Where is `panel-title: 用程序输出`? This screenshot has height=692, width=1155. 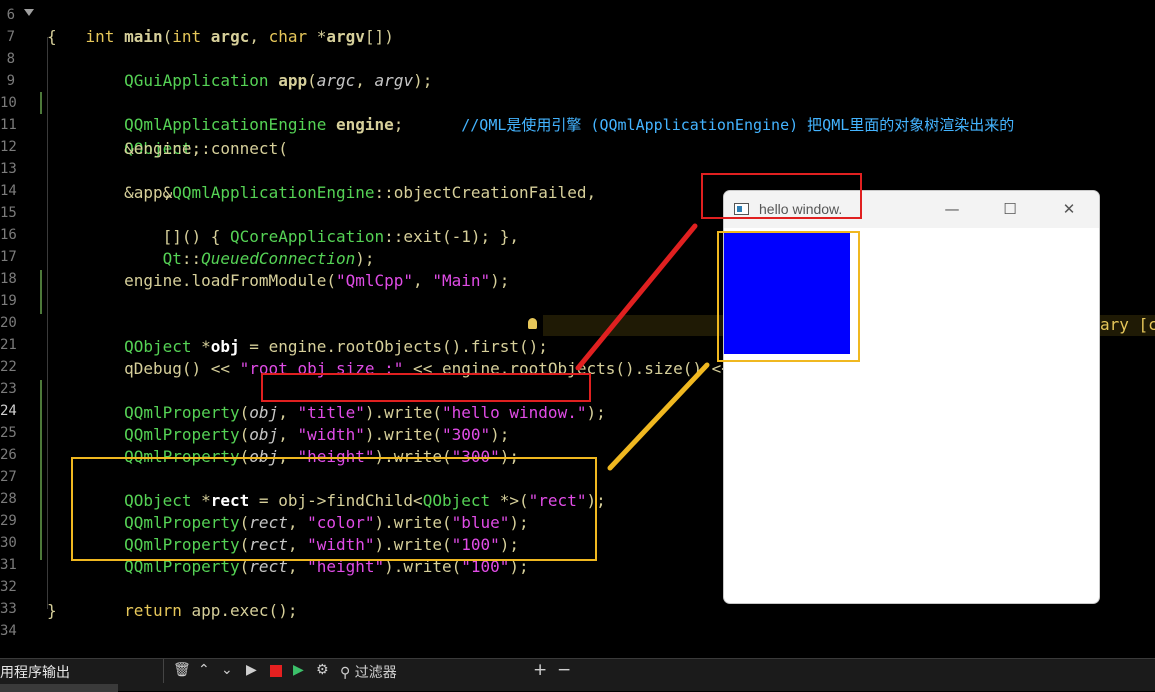 panel-title: 用程序输出 is located at coordinates (35, 672).